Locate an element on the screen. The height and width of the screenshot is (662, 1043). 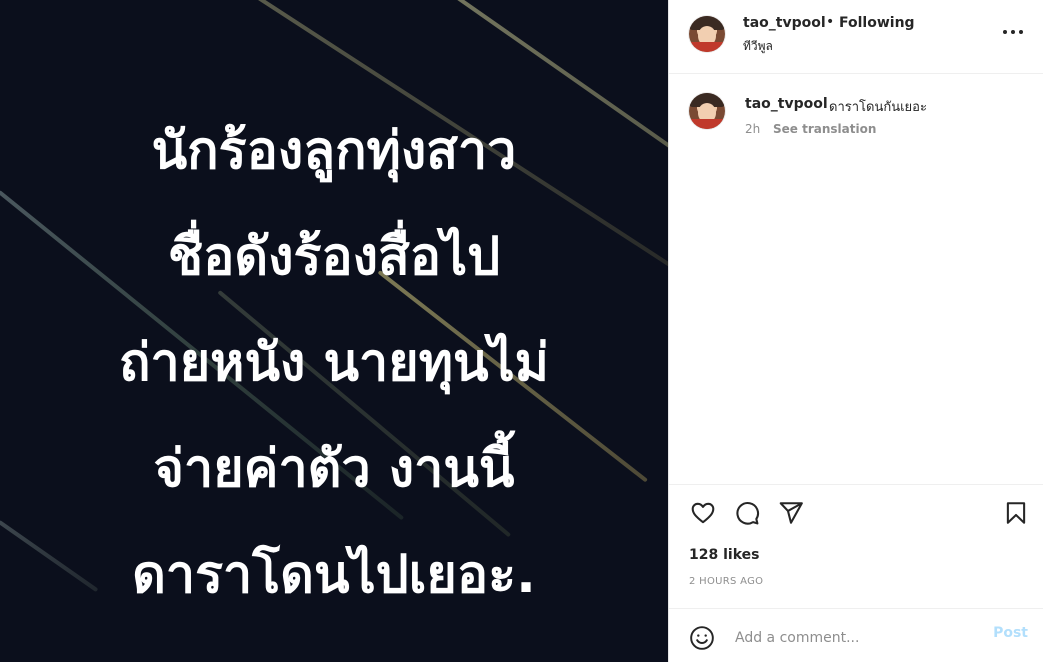
post-button: Post is located at coordinates (1010, 633).